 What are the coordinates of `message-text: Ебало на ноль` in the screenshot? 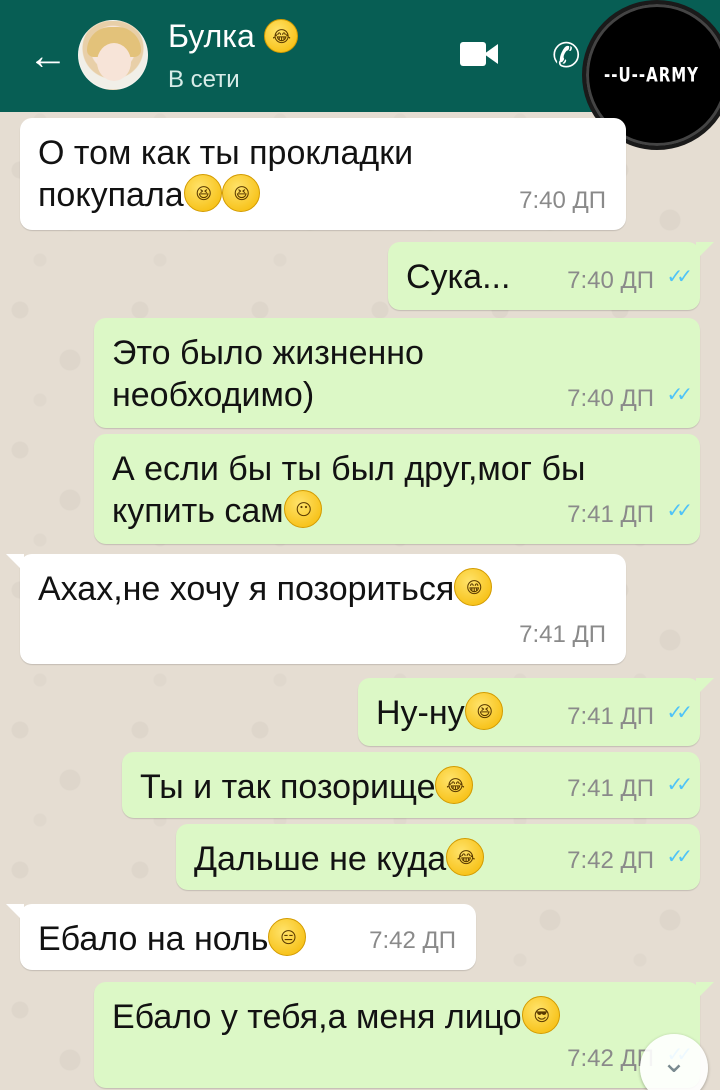 It's located at (153, 939).